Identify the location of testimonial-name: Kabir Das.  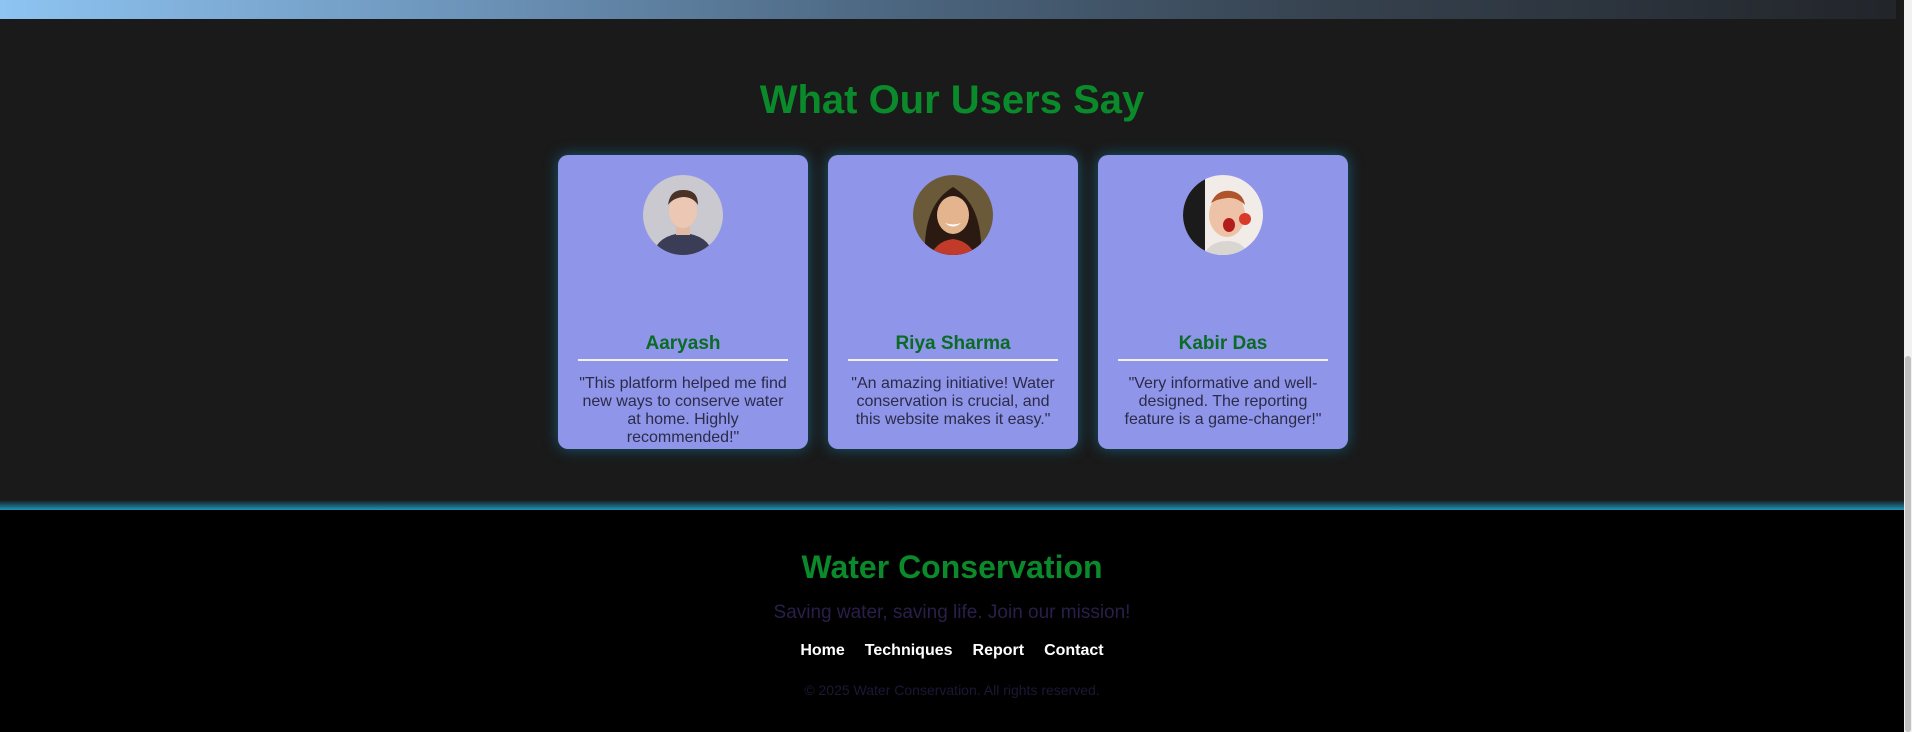
(1223, 343).